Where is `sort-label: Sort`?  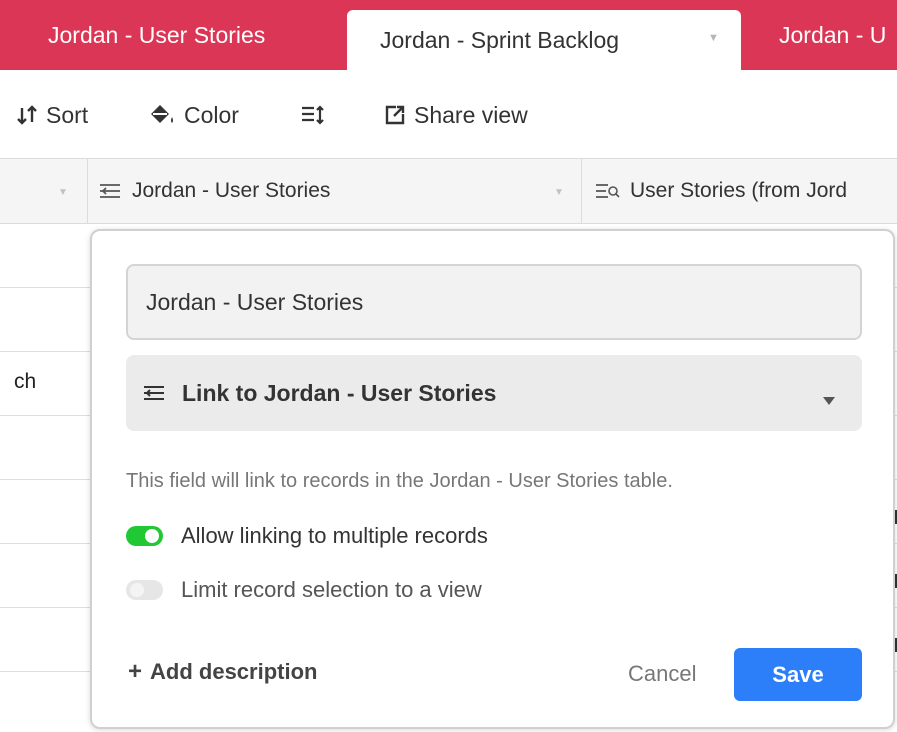
sort-label: Sort is located at coordinates (67, 114).